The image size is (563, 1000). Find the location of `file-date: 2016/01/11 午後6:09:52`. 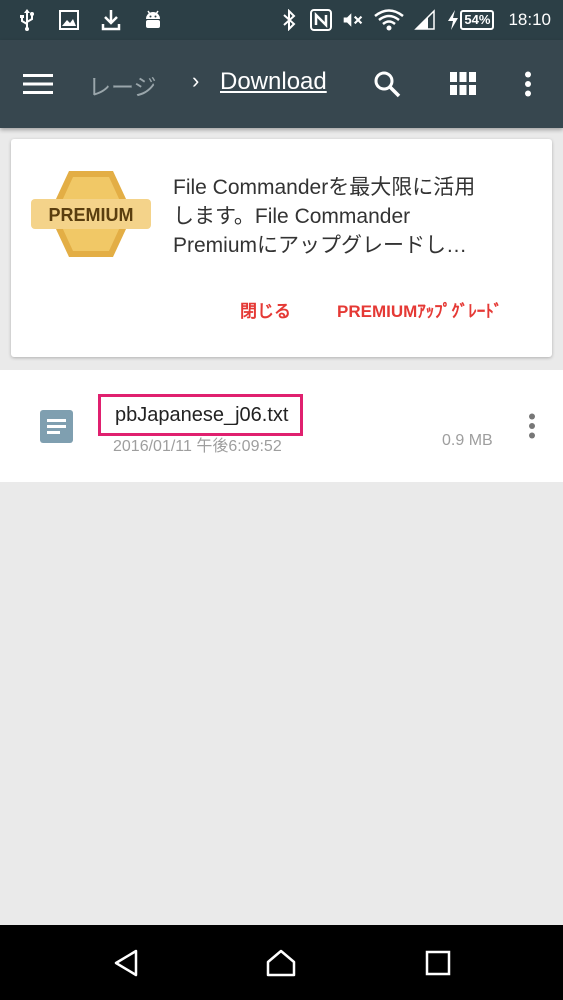

file-date: 2016/01/11 午後6:09:52 is located at coordinates (197, 446).